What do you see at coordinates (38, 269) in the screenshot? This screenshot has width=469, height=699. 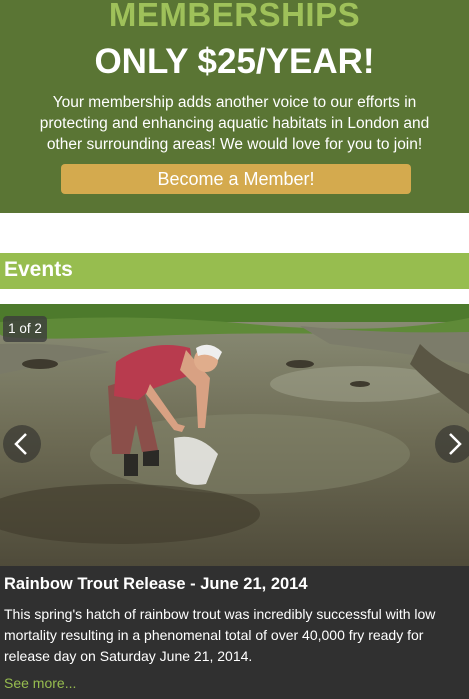 I see `events-title: Events` at bounding box center [38, 269].